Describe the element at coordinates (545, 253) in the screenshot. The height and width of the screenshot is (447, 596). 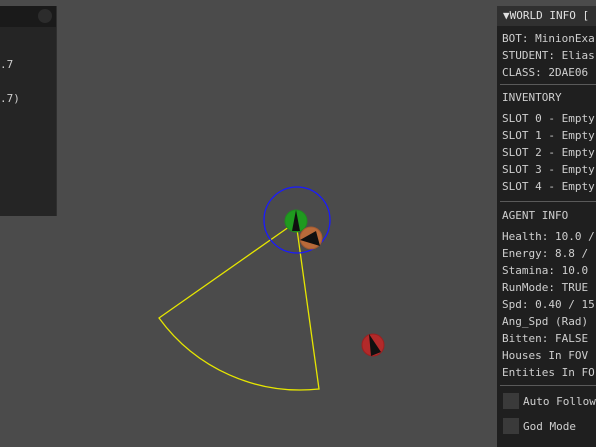
I see `energy-stat: Energy: 8.8 /` at that location.